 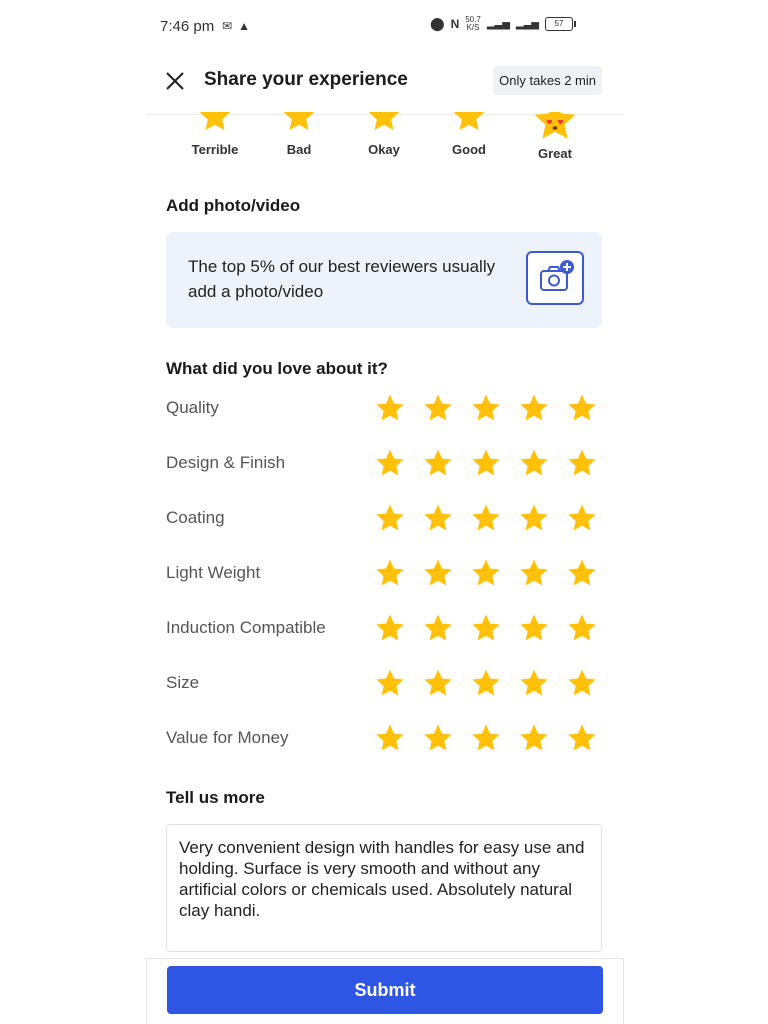 I want to click on rating-option-good: Good, so click(x=469, y=134).